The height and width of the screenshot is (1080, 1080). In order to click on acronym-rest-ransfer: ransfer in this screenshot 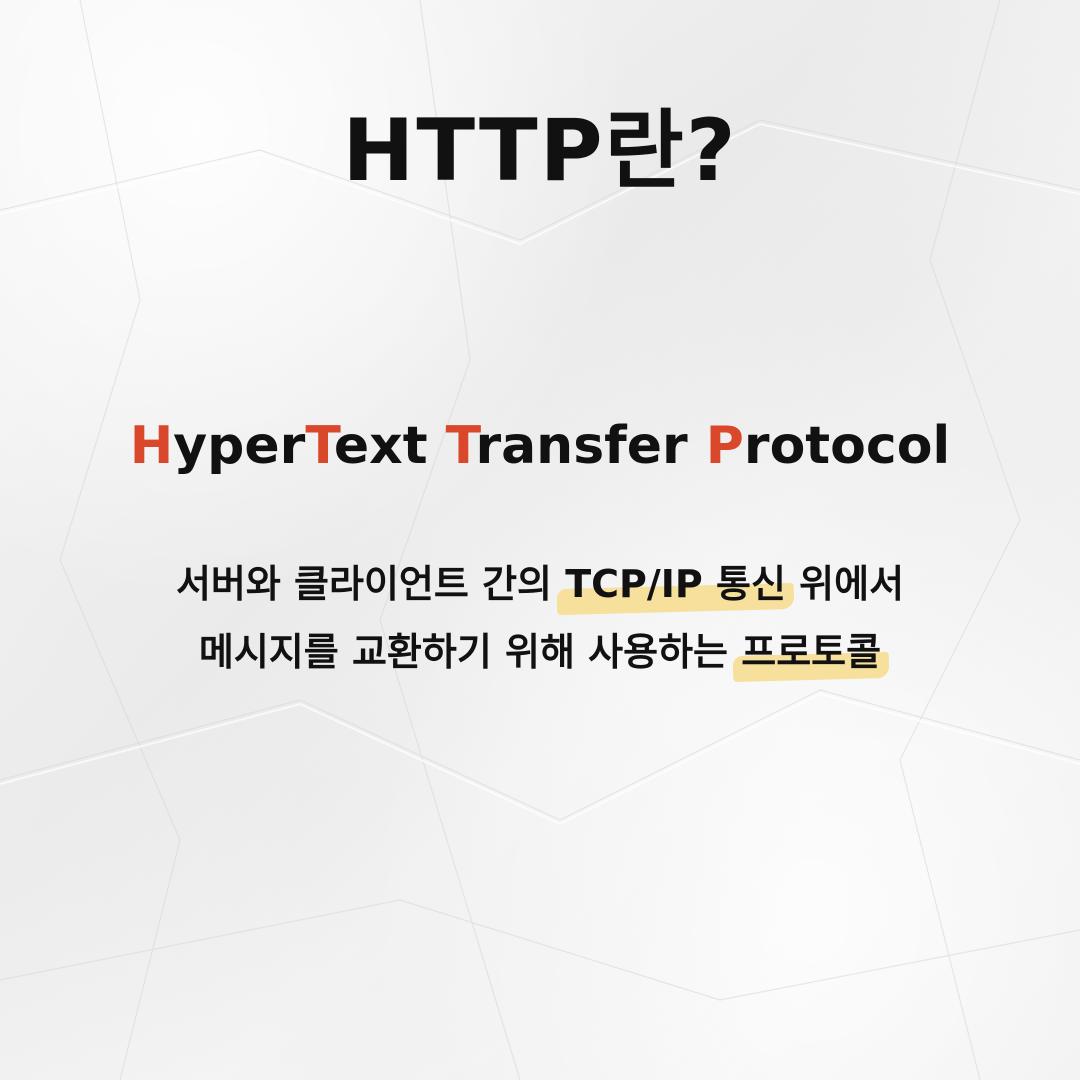, I will do `click(581, 446)`.